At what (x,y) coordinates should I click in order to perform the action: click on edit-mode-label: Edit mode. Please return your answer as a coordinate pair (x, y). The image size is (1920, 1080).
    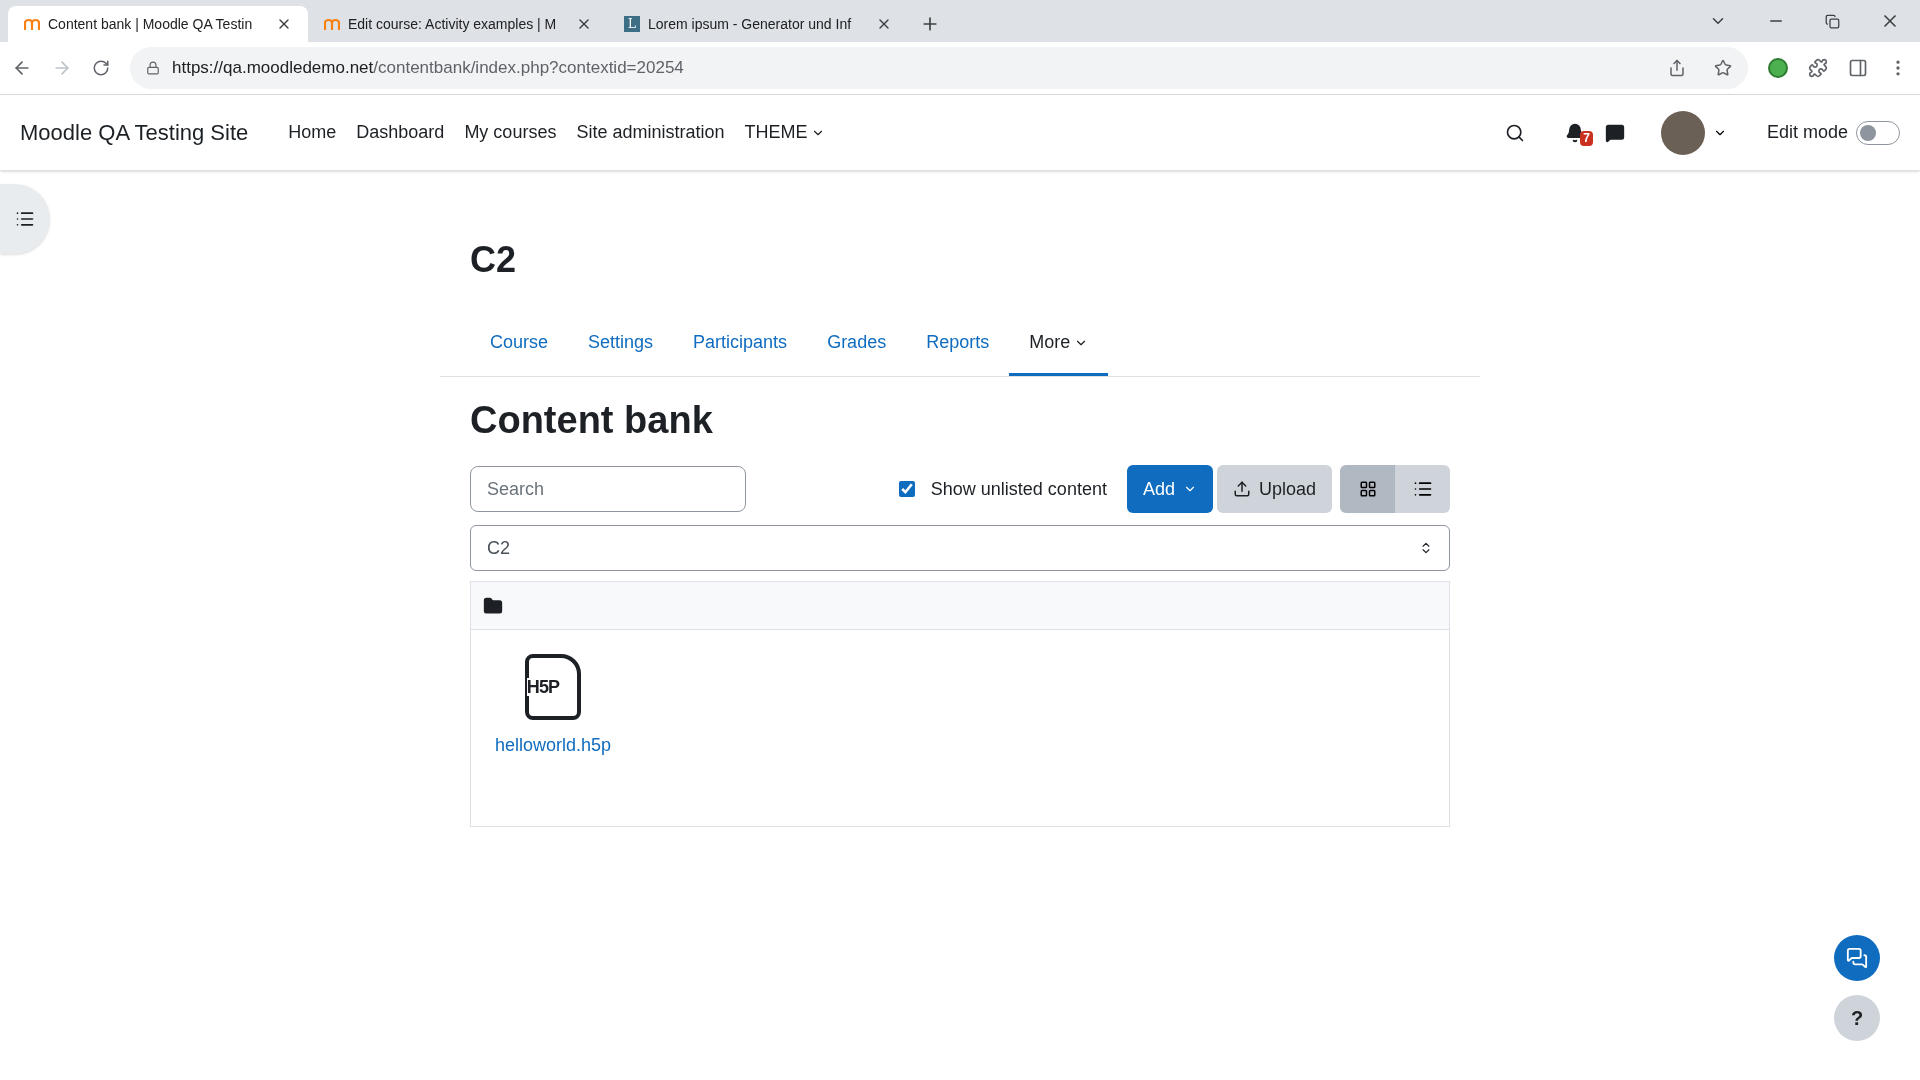
    Looking at the image, I should click on (1807, 132).